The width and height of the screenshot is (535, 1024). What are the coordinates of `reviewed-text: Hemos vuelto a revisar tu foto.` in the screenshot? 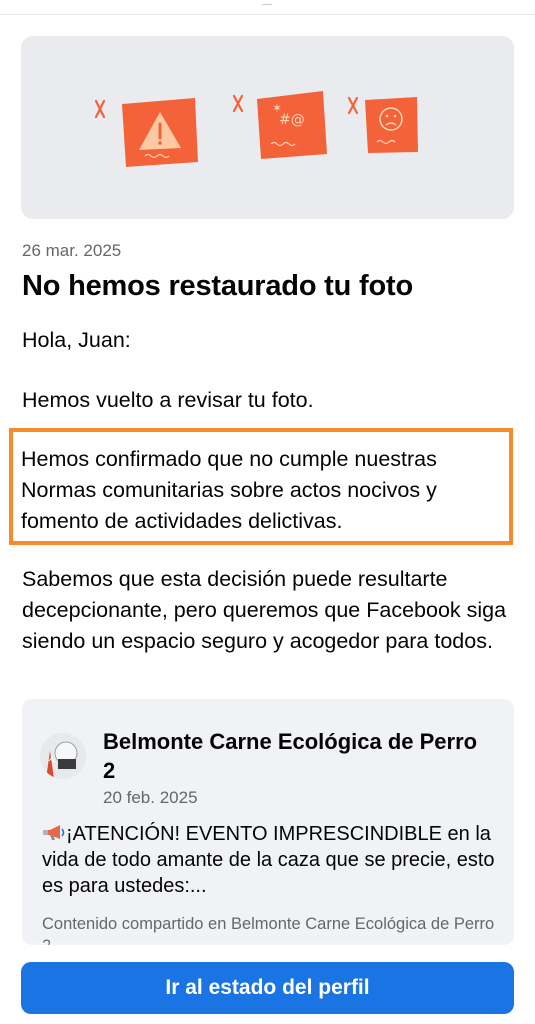 It's located at (168, 400).